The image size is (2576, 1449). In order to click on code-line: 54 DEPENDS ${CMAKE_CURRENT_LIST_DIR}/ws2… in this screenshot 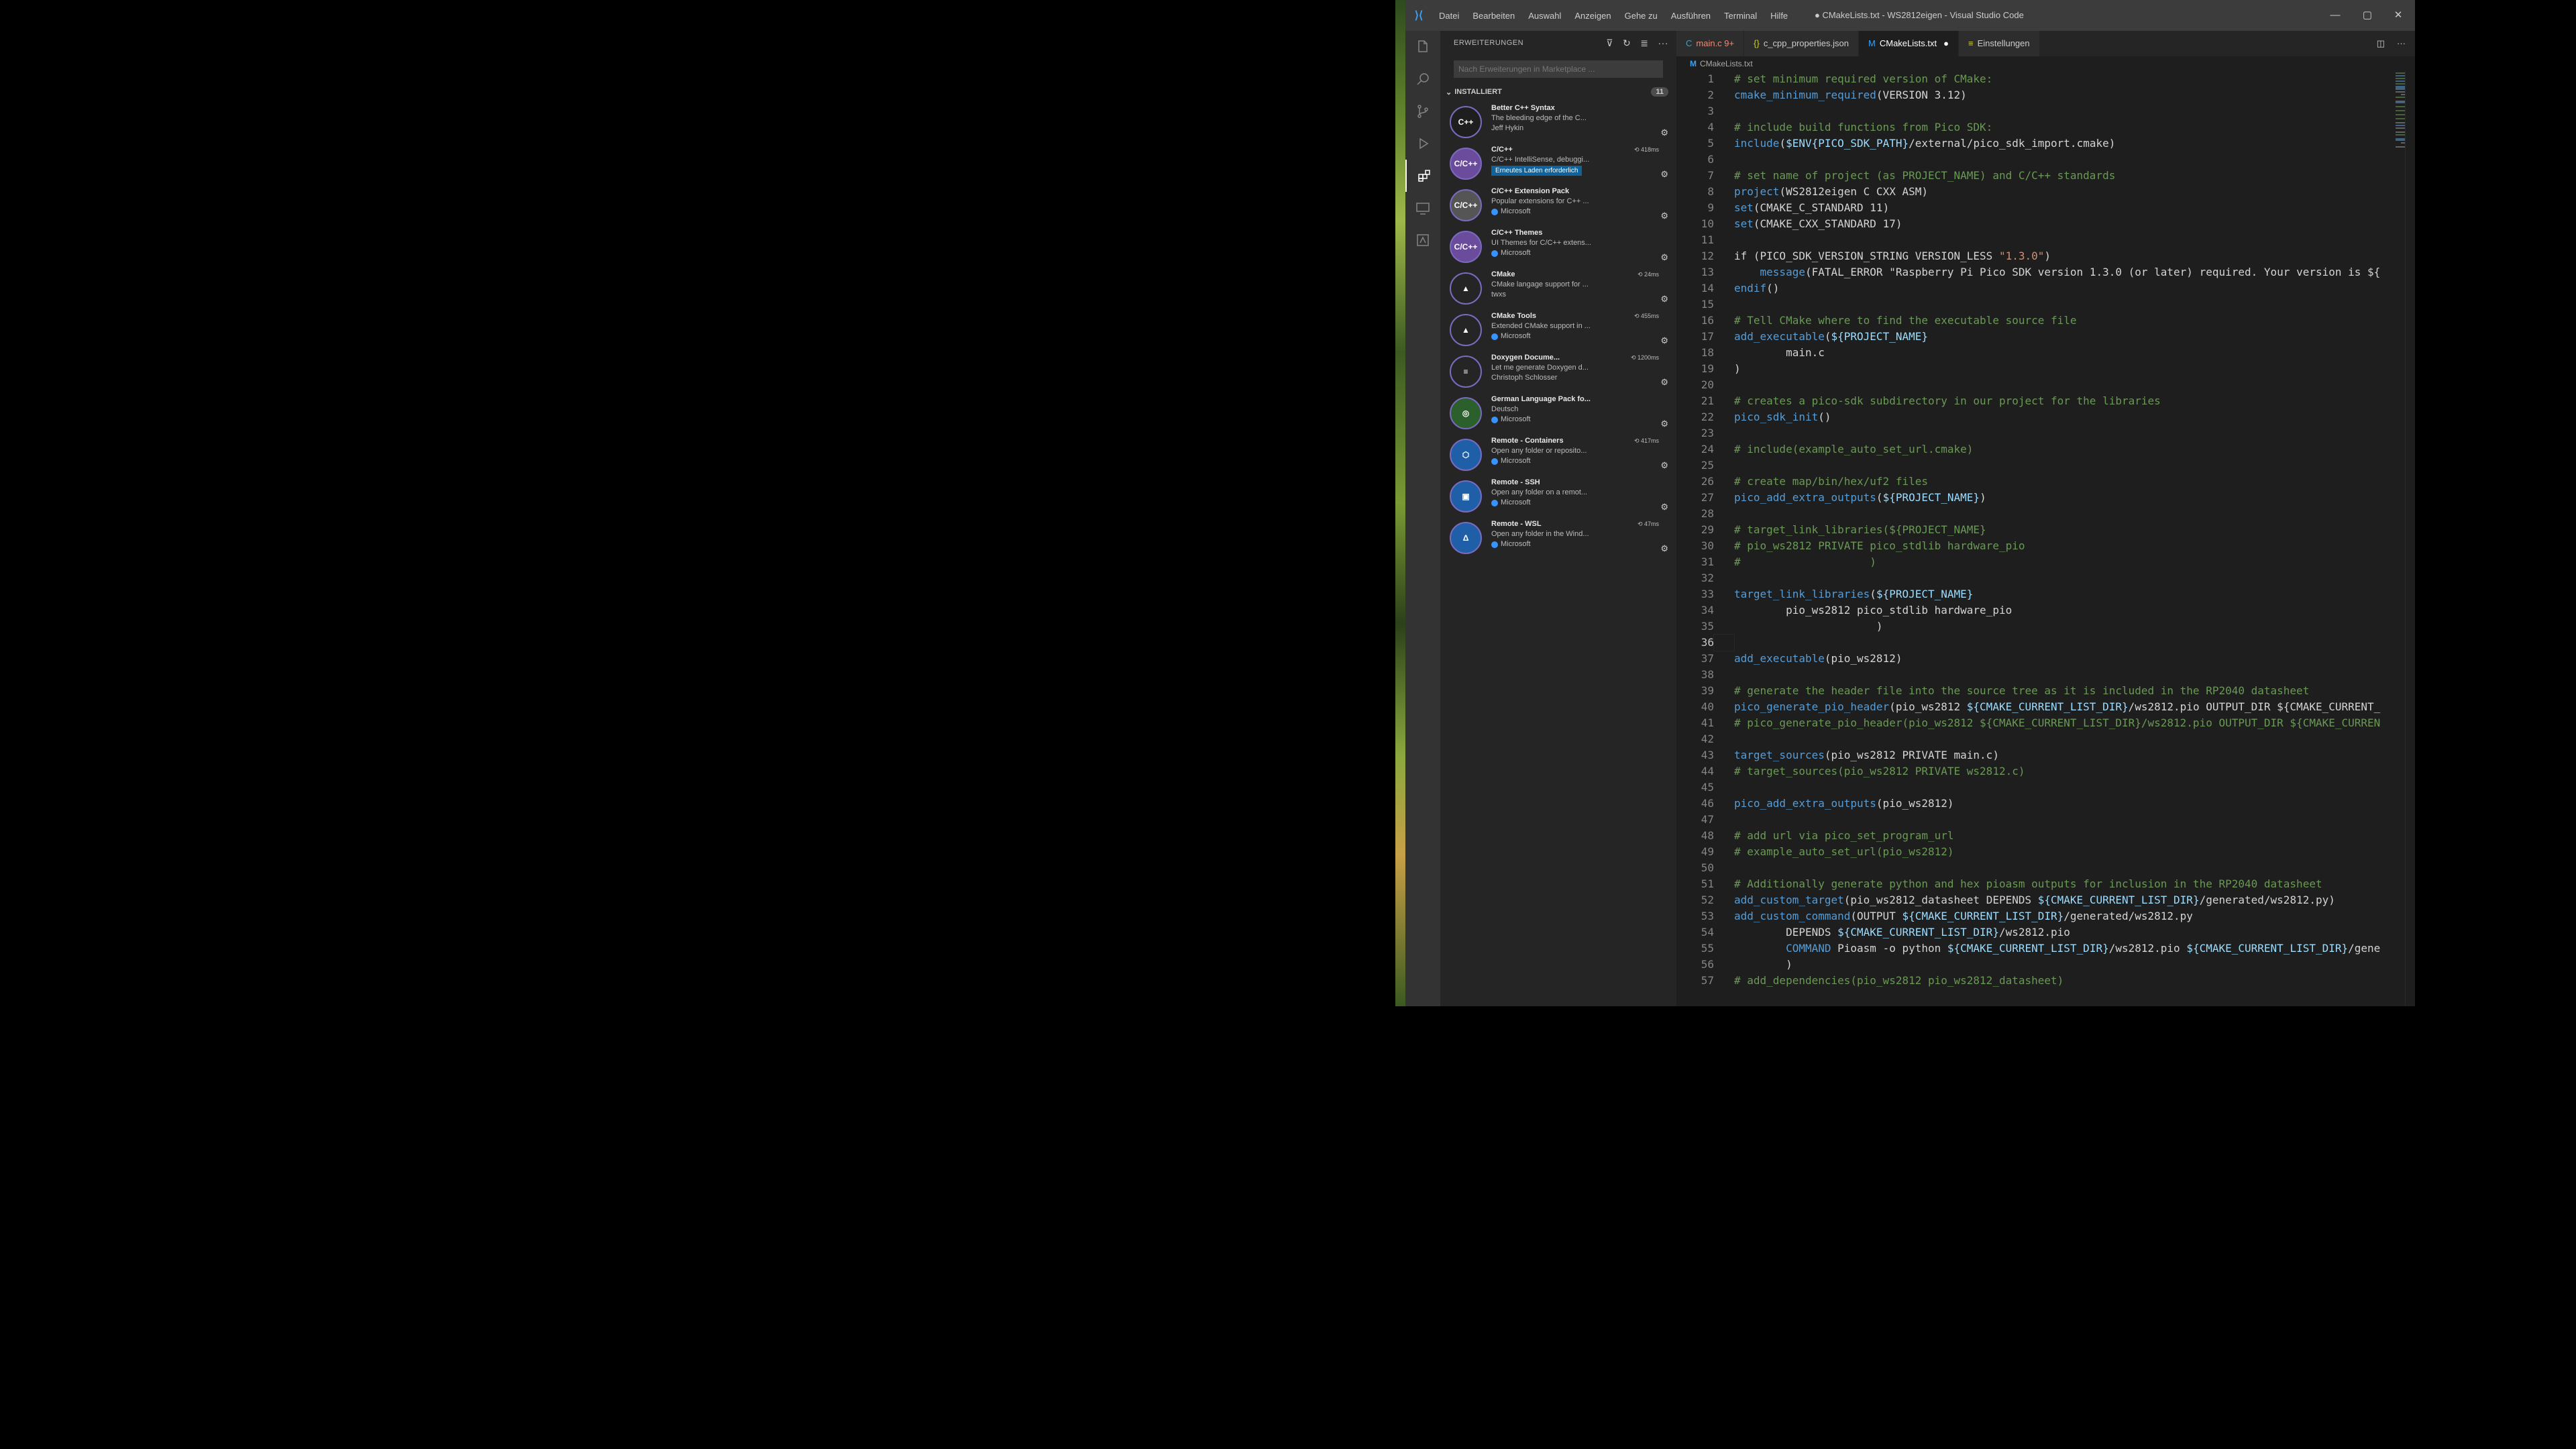, I will do `click(2035, 932)`.